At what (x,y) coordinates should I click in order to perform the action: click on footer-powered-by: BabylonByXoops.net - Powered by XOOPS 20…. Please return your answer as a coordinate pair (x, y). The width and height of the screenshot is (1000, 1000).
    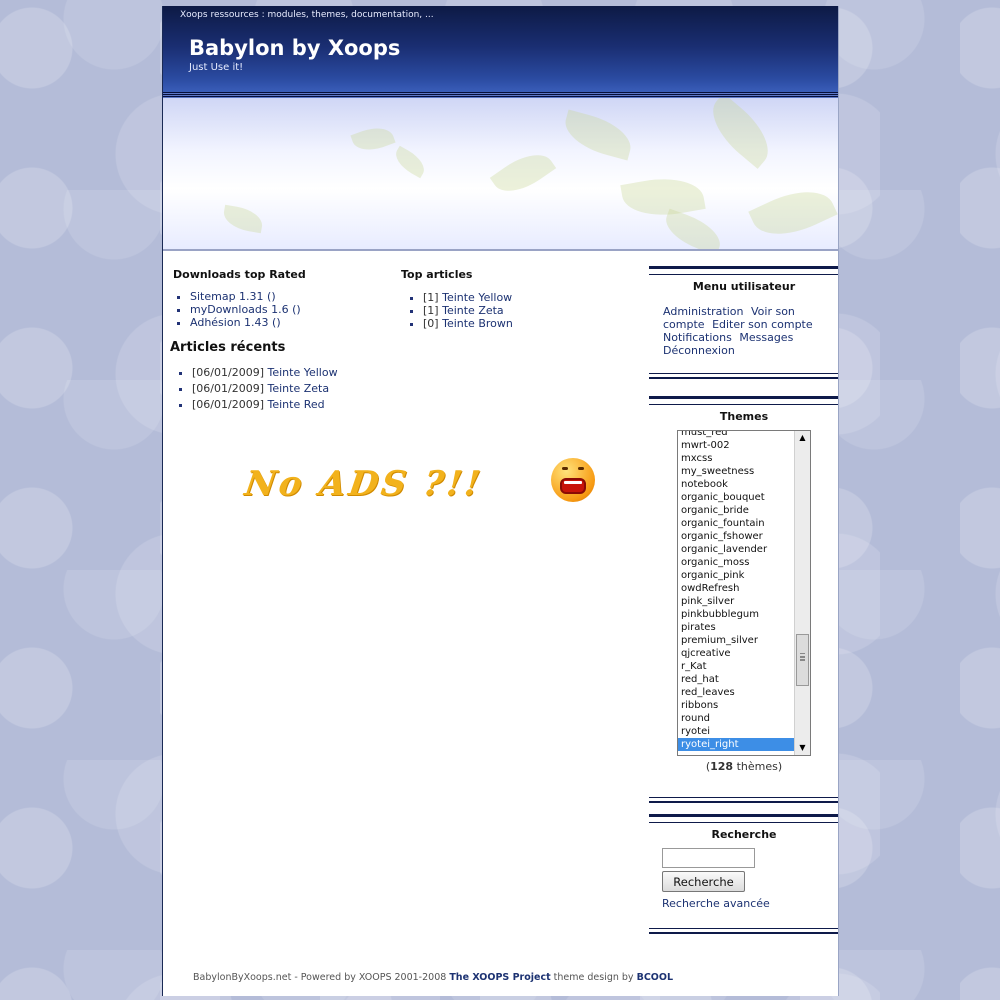
    Looking at the image, I should click on (320, 977).